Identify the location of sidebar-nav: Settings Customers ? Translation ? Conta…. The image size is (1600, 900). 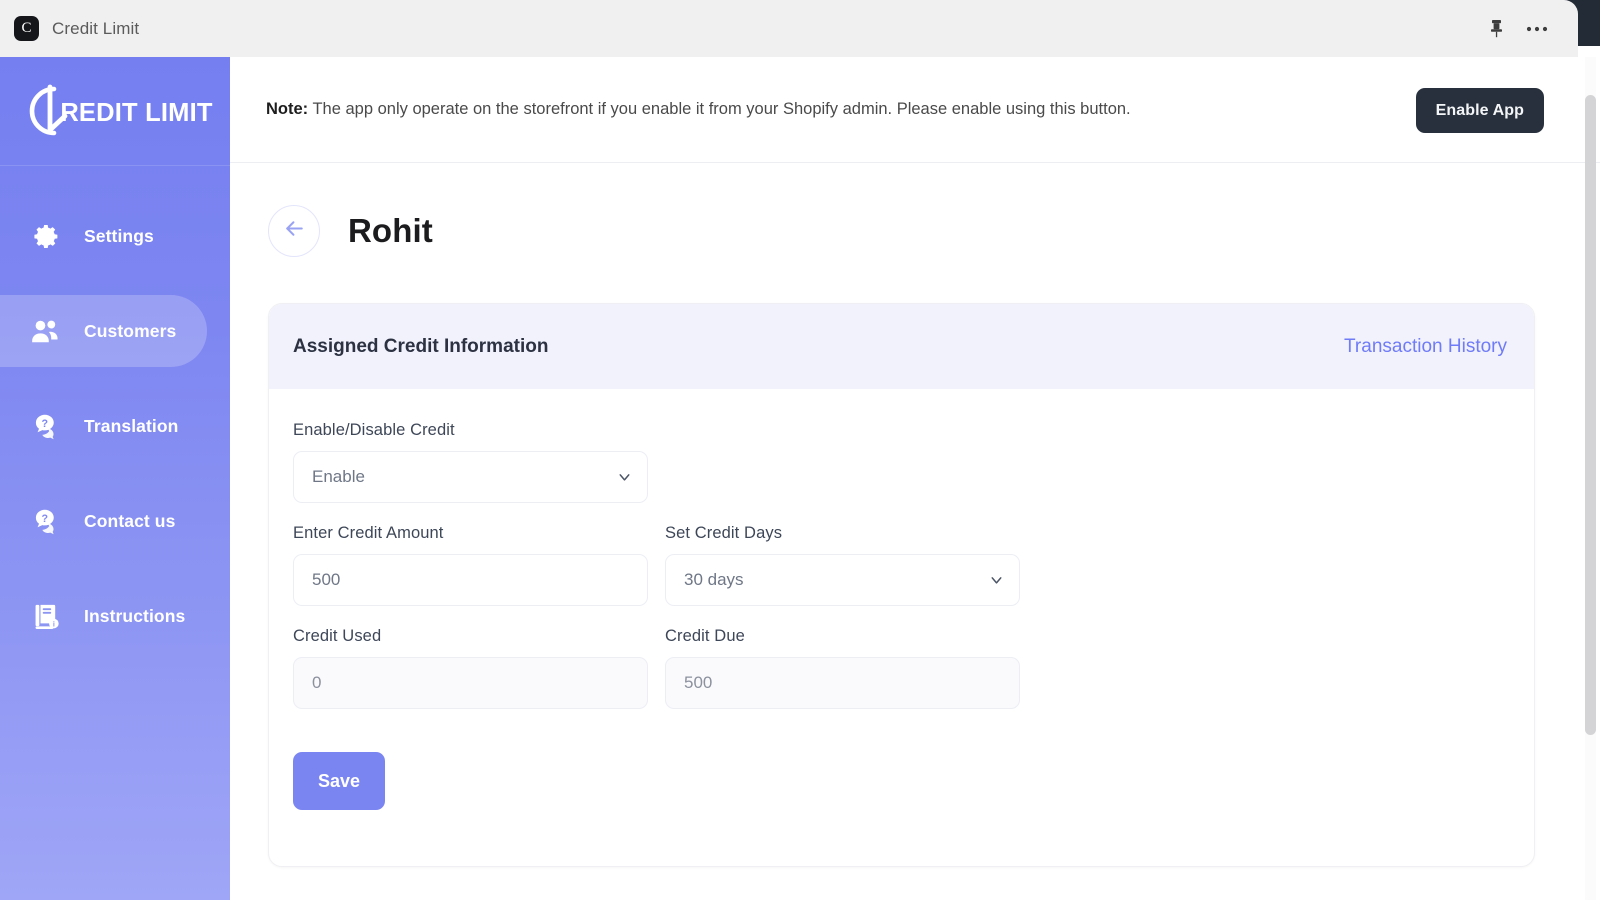
(115, 409).